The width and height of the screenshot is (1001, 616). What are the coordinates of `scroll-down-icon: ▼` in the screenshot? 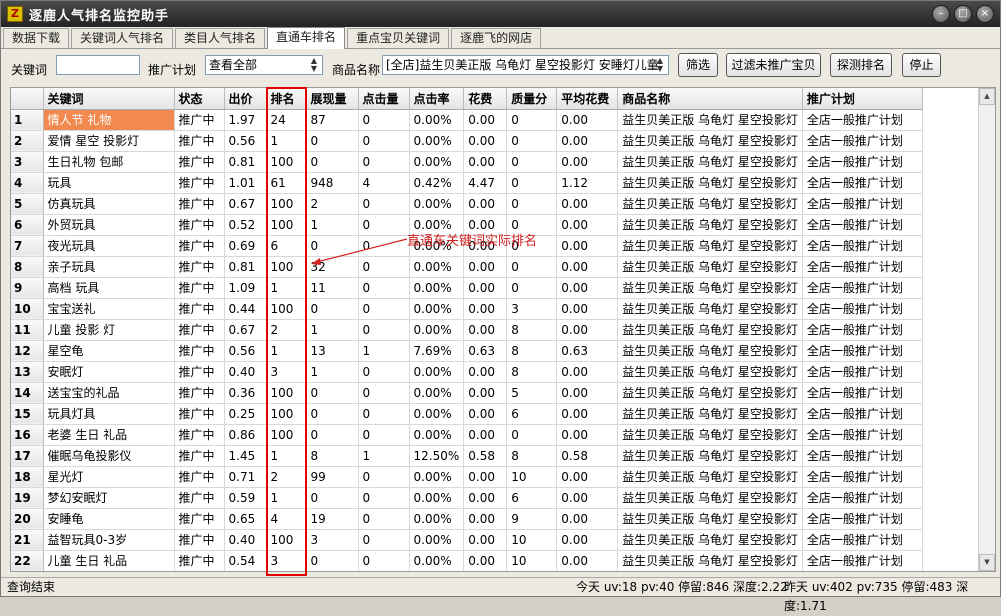 It's located at (987, 562).